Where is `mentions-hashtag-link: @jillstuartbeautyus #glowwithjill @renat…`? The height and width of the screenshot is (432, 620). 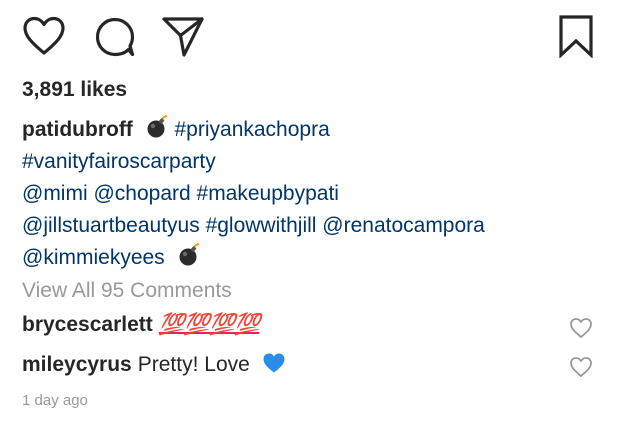 mentions-hashtag-link: @jillstuartbeautyus #glowwithjill @renat… is located at coordinates (253, 225).